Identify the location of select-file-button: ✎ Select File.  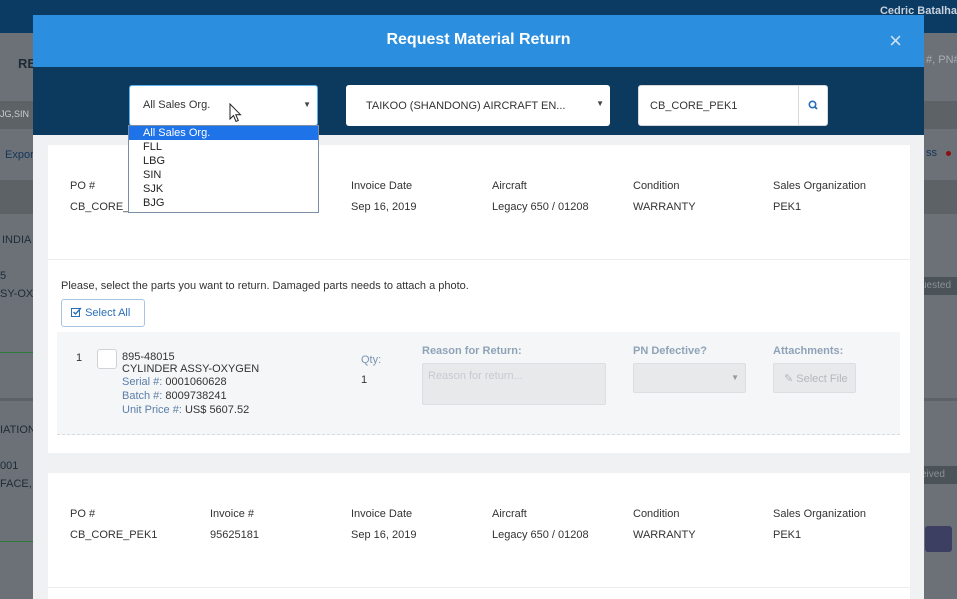
(814, 378).